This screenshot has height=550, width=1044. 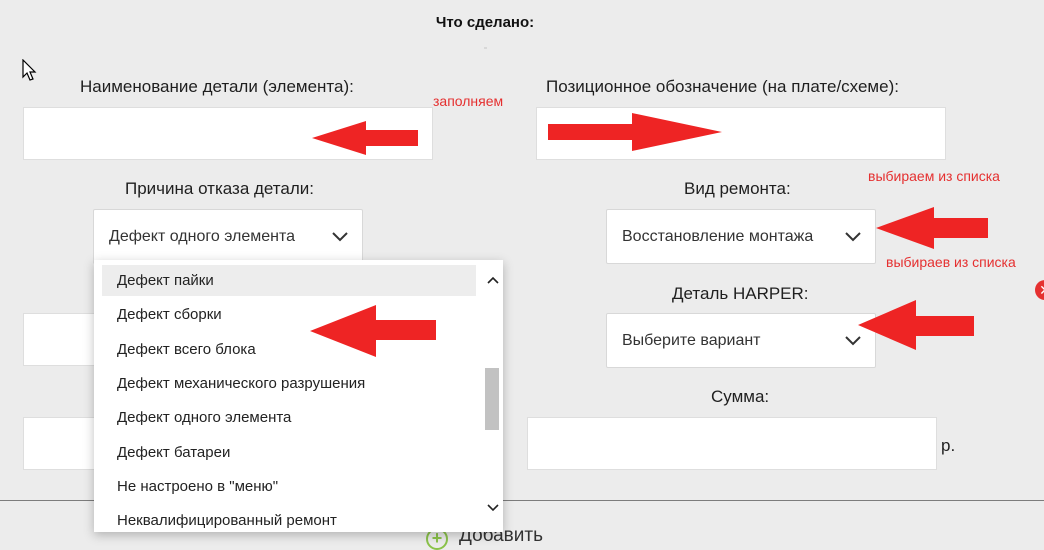 What do you see at coordinates (916, 325) in the screenshot?
I see `arrow-left-to-harper-part` at bounding box center [916, 325].